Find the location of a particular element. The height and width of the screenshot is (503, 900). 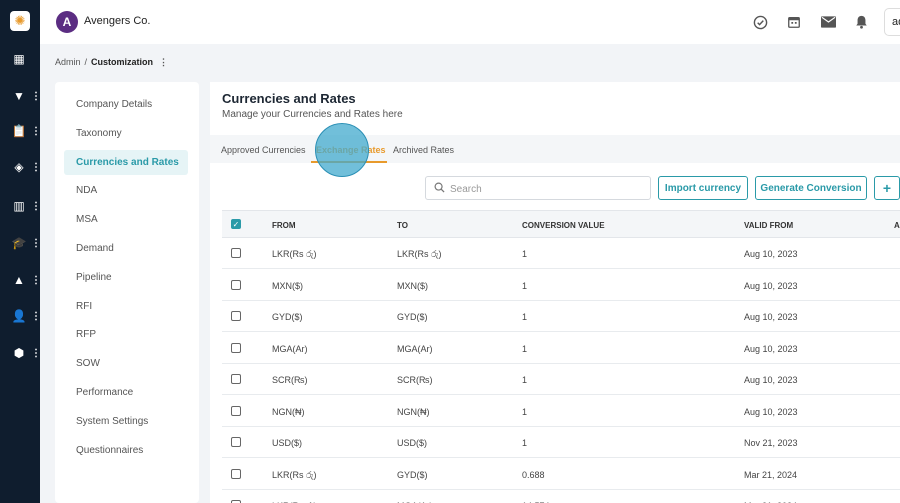

column-truncated: A is located at coordinates (897, 225).